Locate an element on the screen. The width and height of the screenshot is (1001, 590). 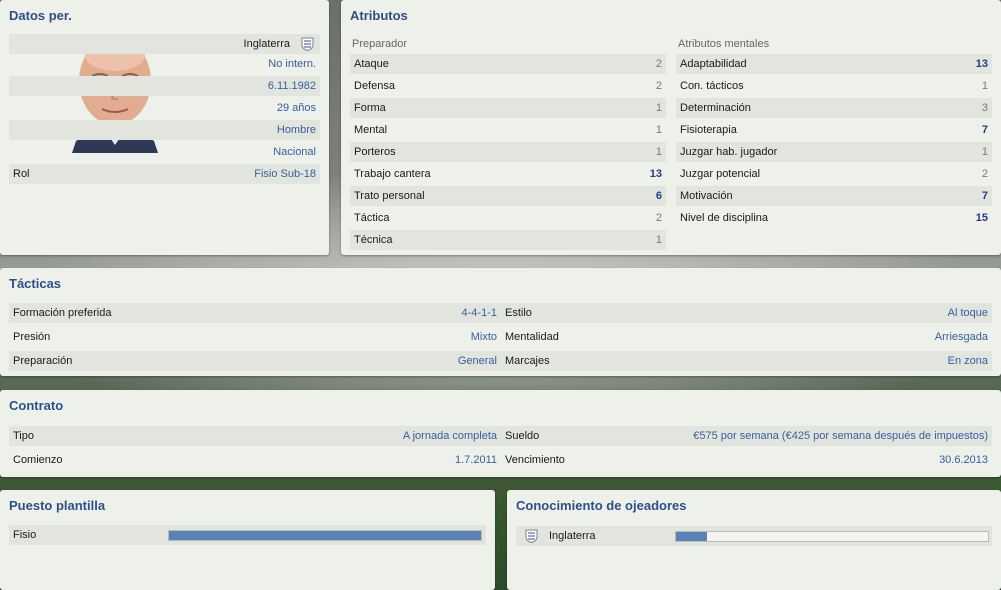
attribute-label: Porteros is located at coordinates (375, 152).